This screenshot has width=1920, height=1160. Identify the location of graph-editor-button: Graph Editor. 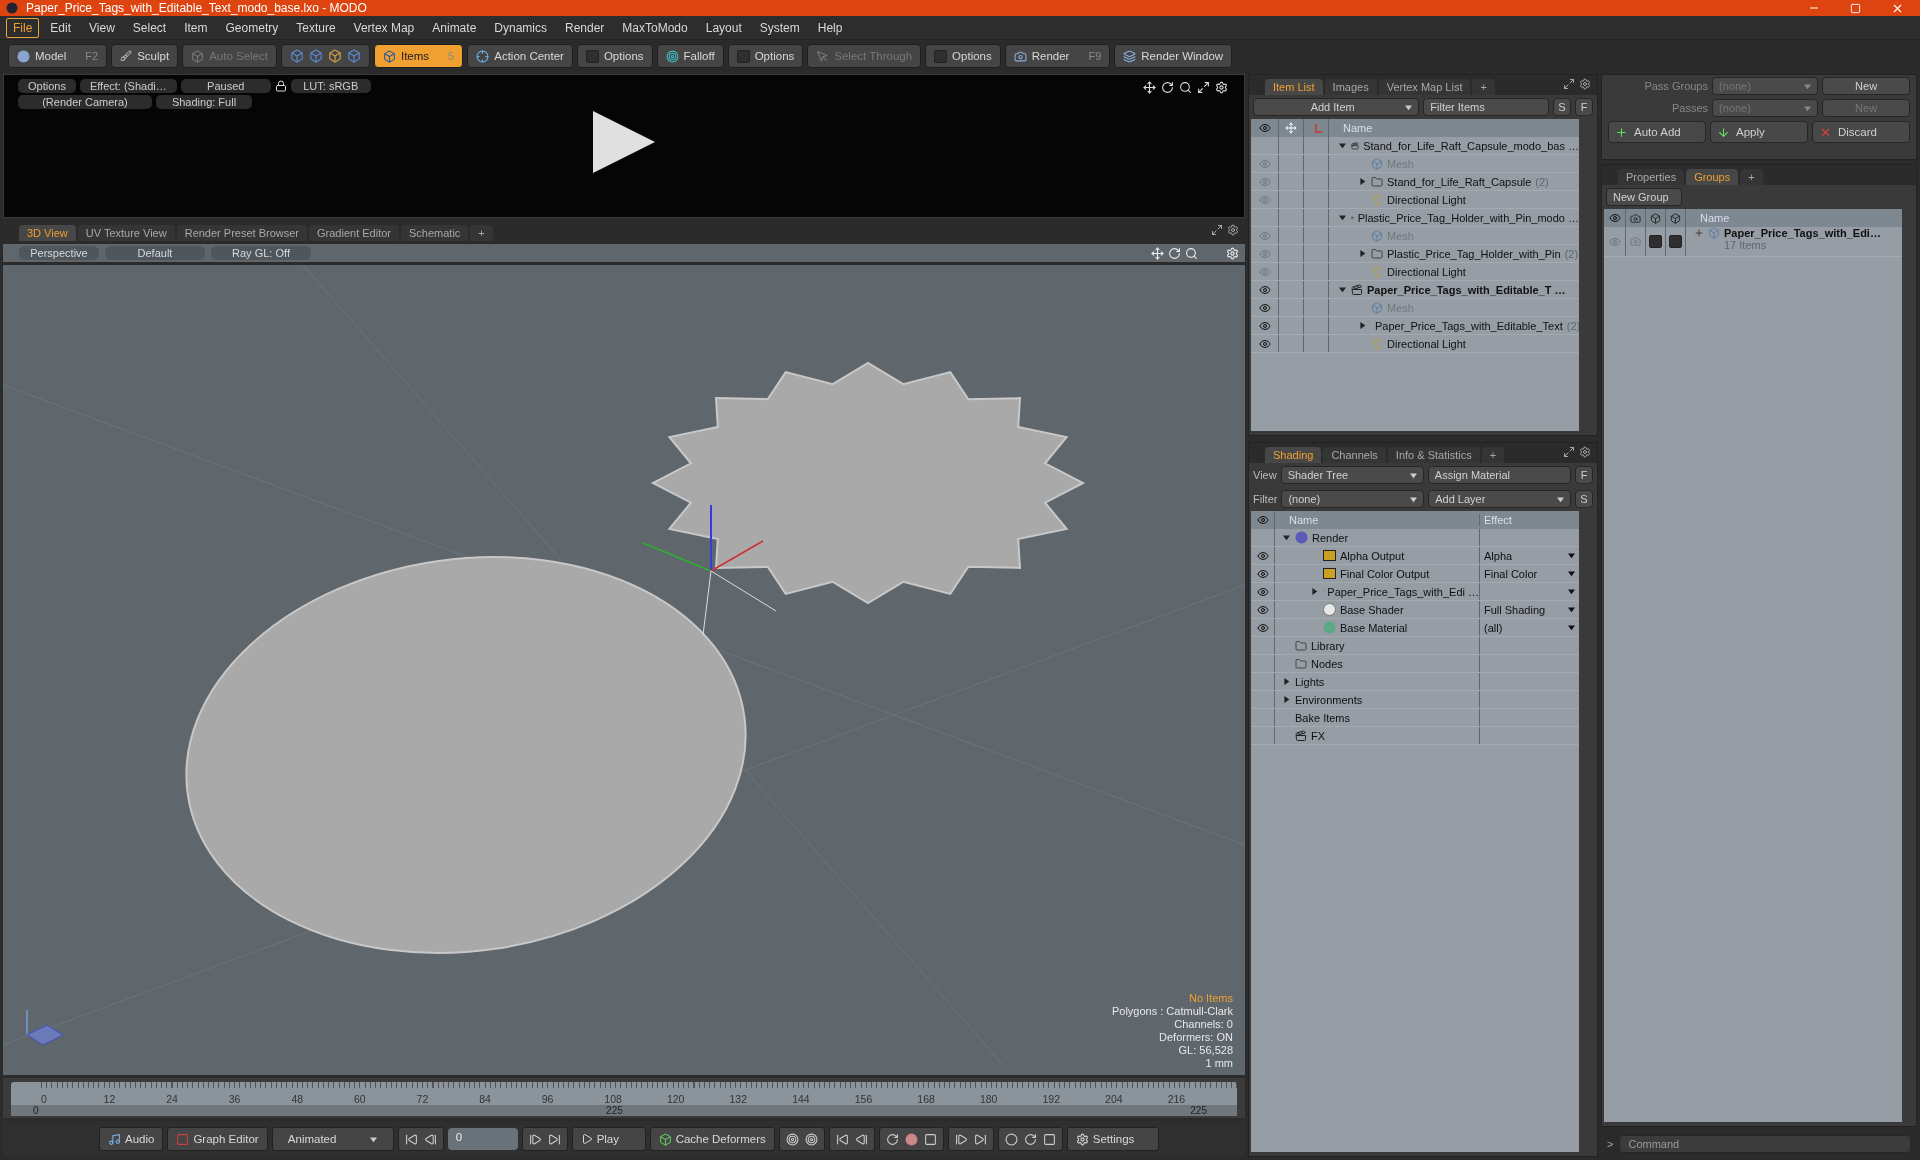
(217, 1139).